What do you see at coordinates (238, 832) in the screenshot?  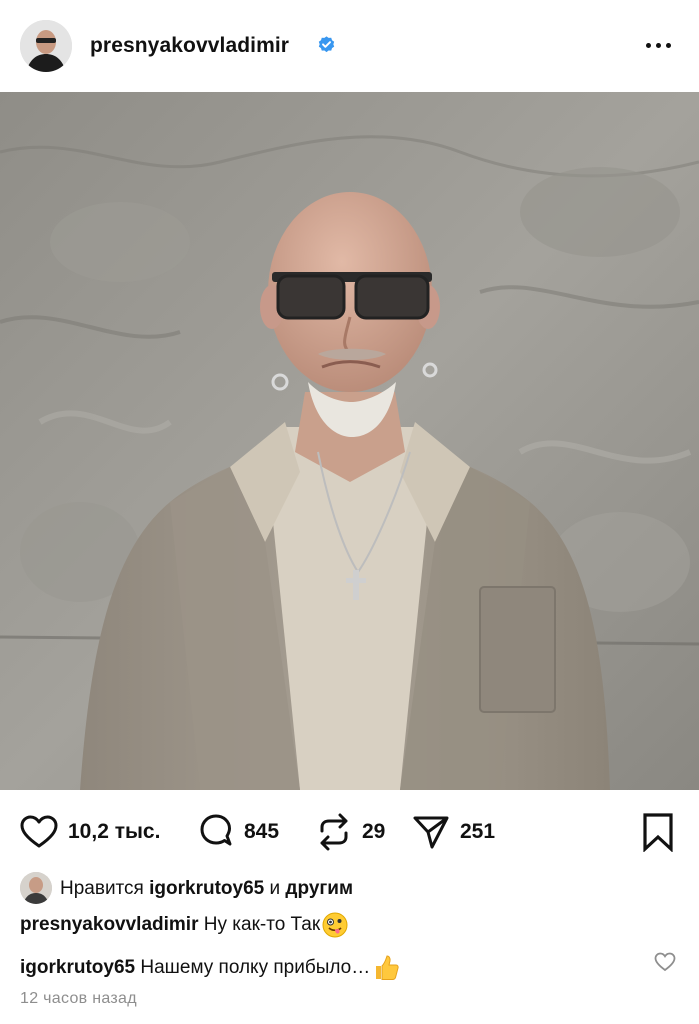 I see `comment-action: 845` at bounding box center [238, 832].